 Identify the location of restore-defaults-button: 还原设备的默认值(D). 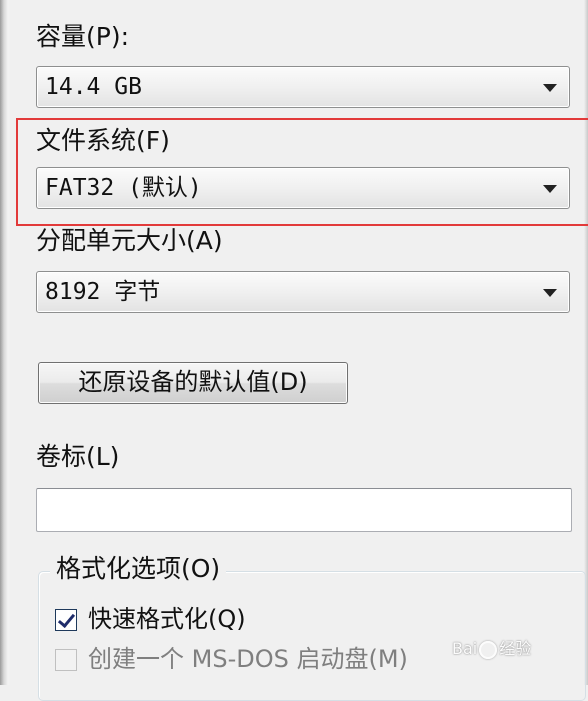
(193, 383).